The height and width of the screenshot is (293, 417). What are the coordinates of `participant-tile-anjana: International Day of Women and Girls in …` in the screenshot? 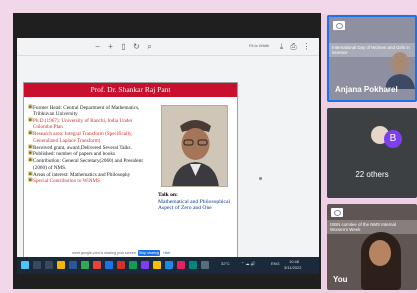 It's located at (372, 58).